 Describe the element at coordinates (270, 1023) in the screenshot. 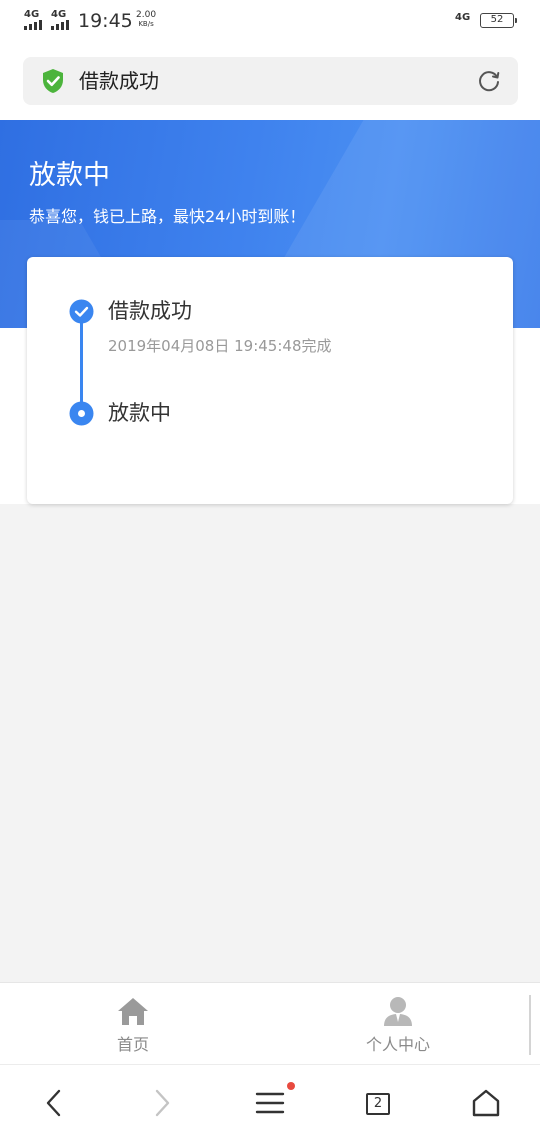

I see `tab-bar: 首页 个人中心` at that location.